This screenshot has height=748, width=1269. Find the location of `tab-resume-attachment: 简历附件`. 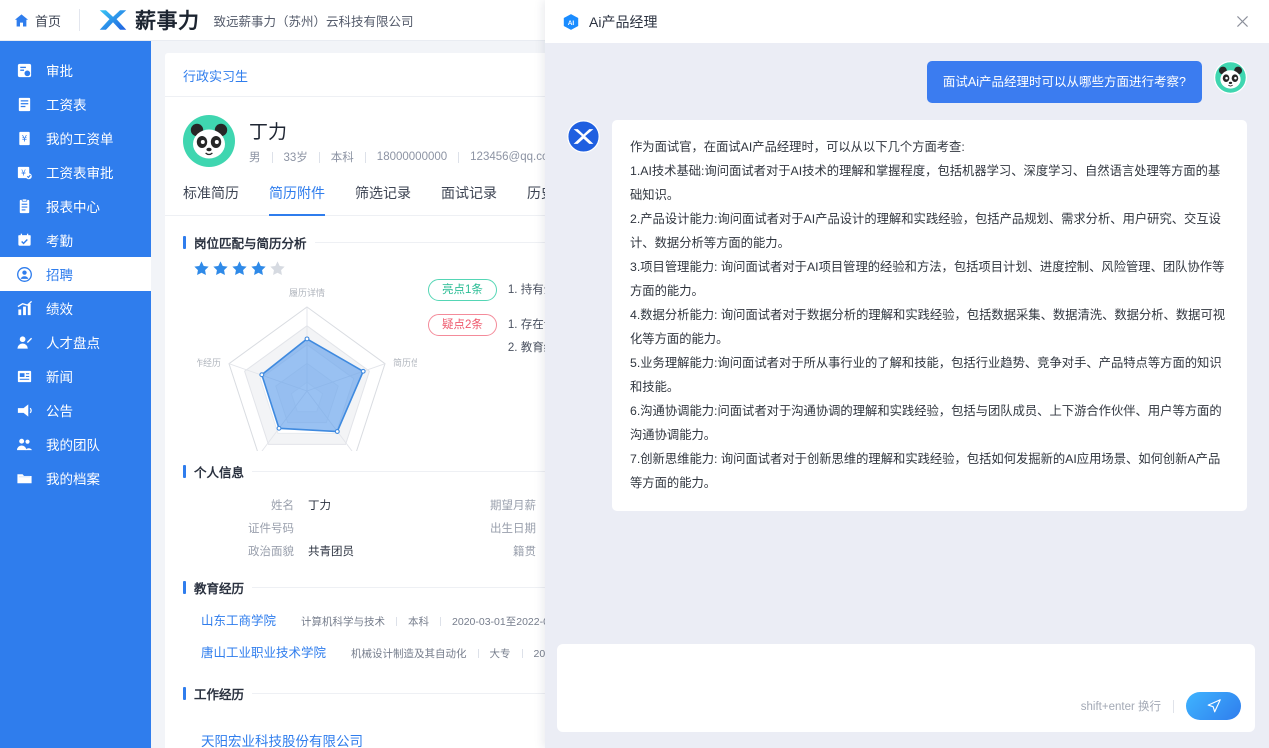

tab-resume-attachment: 简历附件 is located at coordinates (297, 199).